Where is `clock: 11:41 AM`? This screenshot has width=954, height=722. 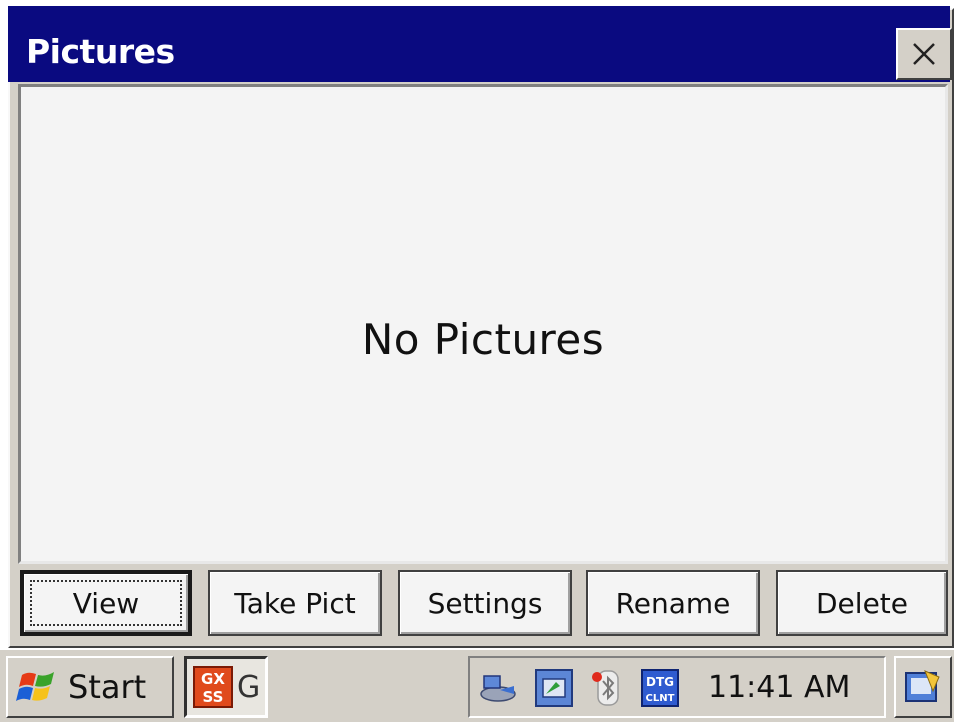 clock: 11:41 AM is located at coordinates (779, 687).